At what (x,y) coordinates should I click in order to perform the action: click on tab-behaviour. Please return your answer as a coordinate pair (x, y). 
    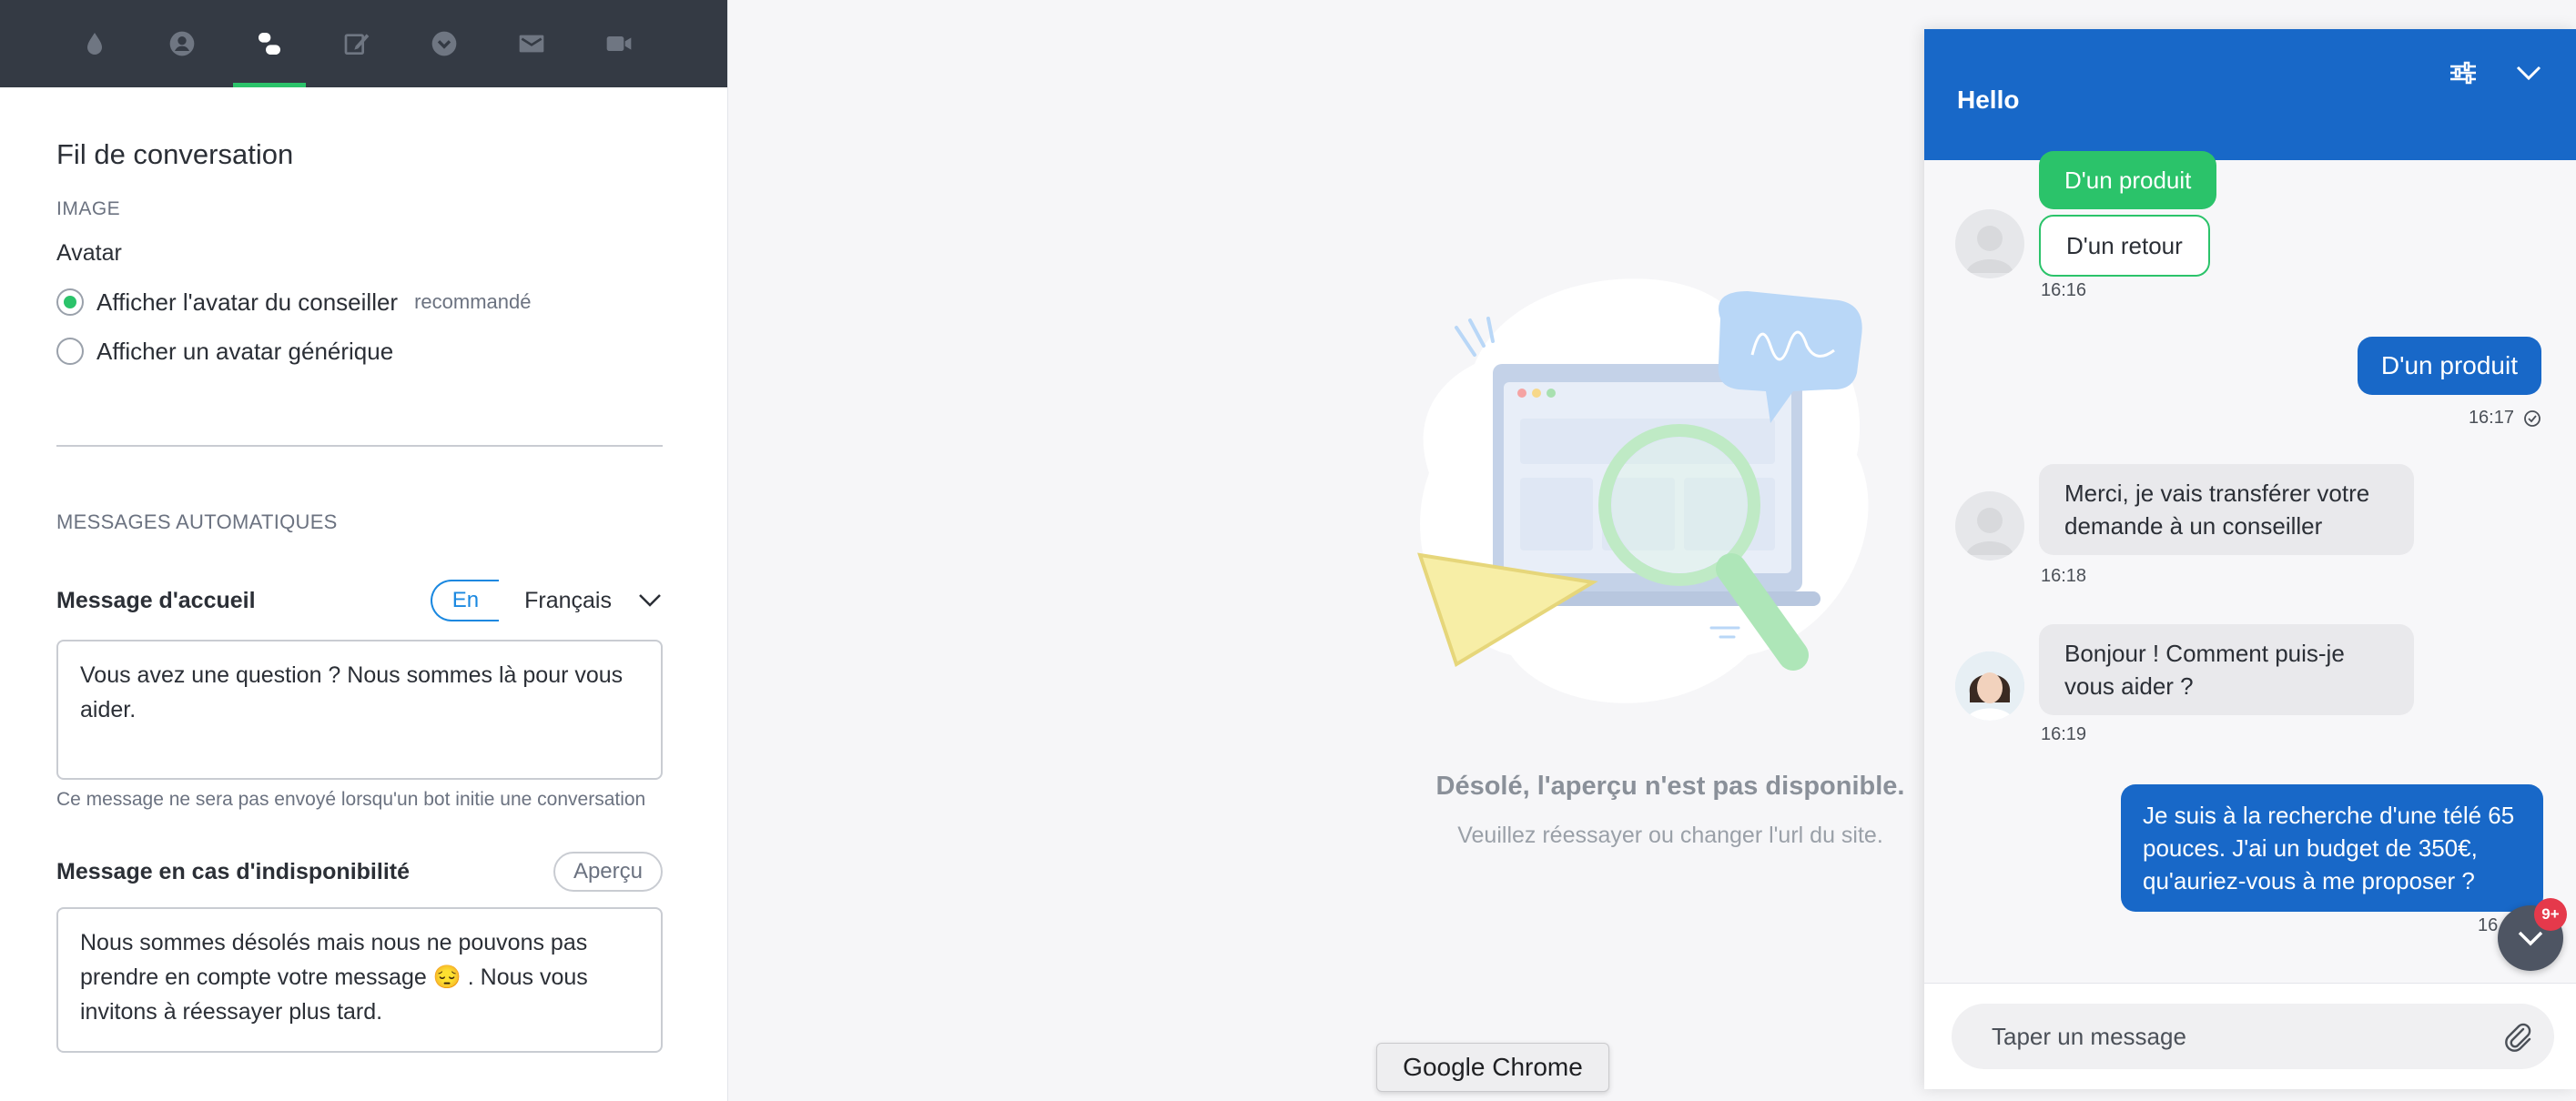
    Looking at the image, I should click on (444, 43).